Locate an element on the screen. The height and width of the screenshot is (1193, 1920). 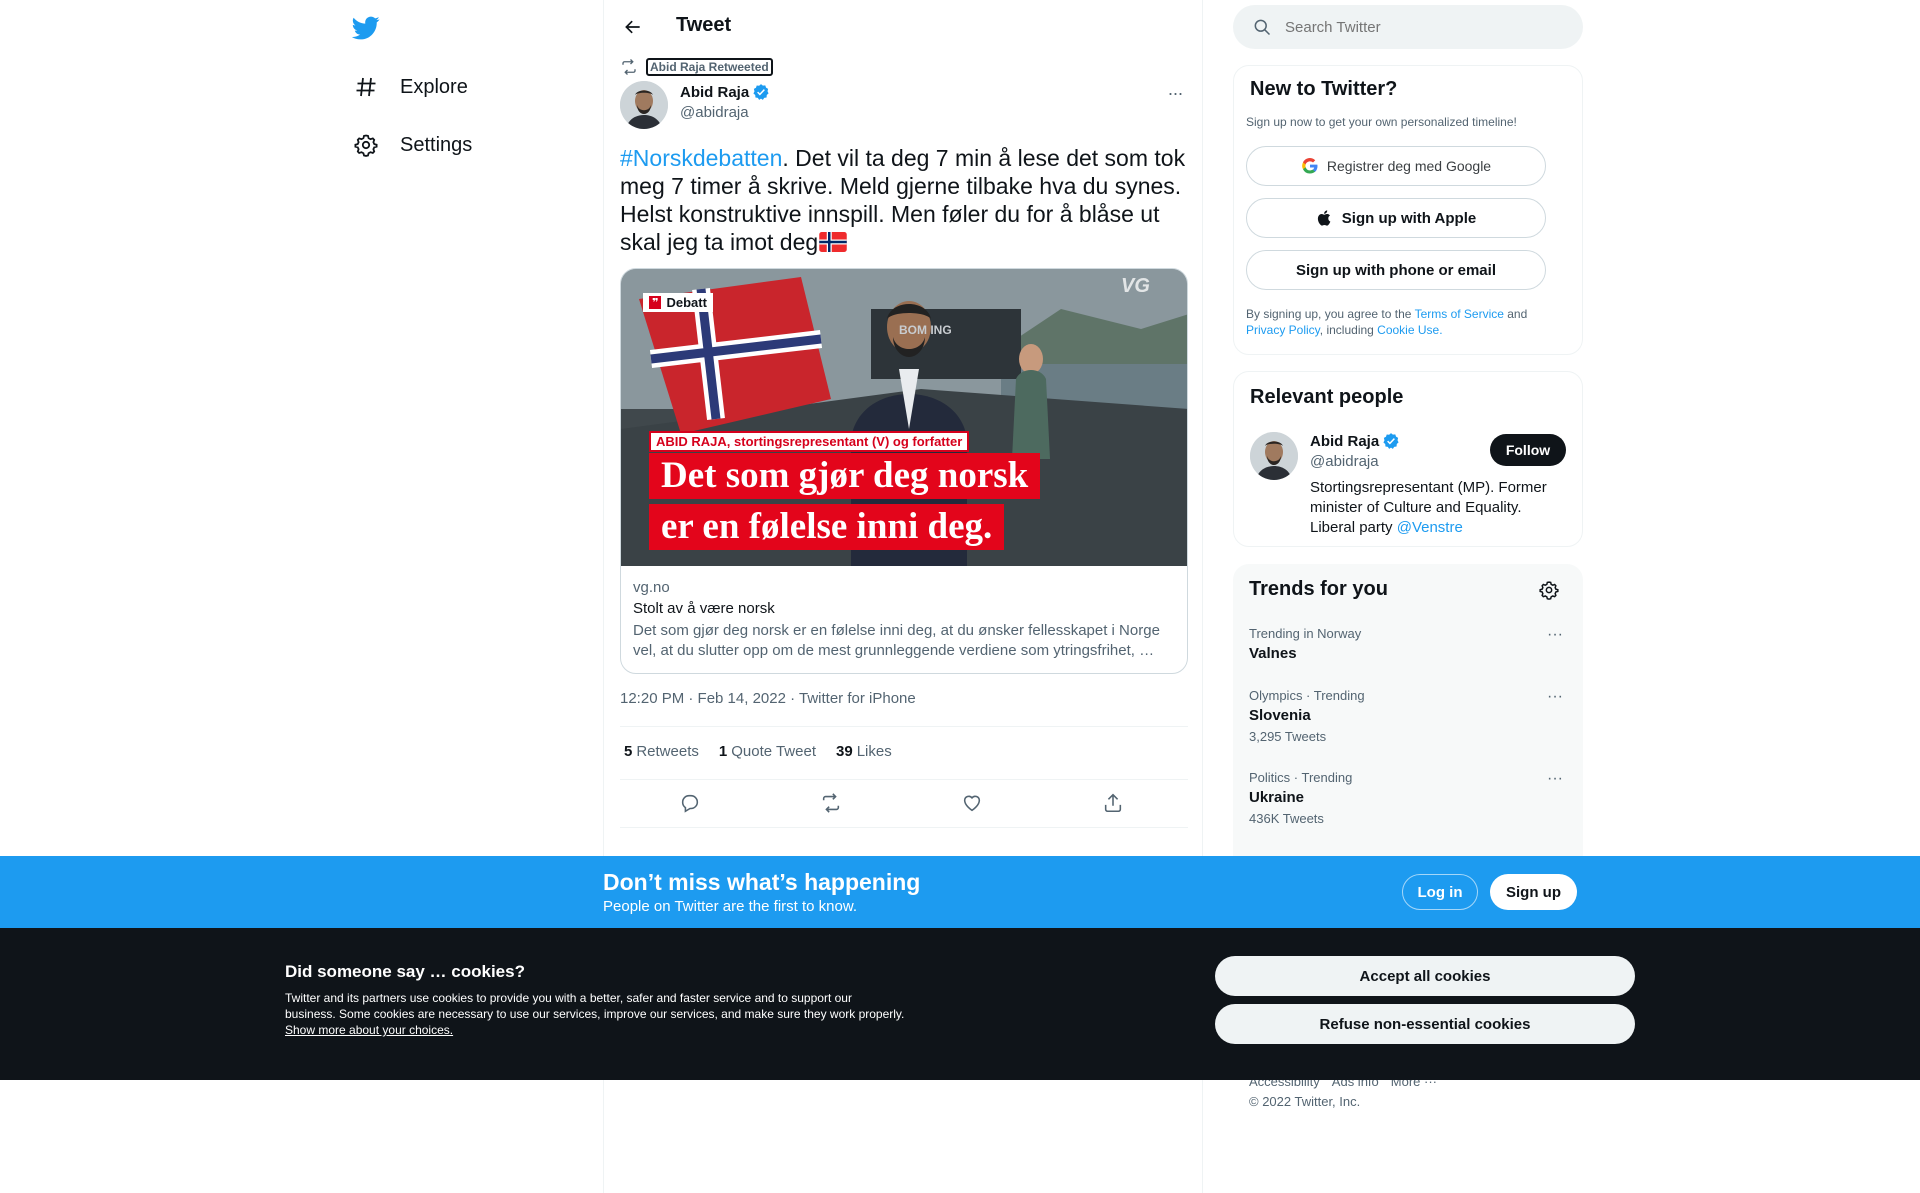
tweet-header: Tweet is located at coordinates (904, 26).